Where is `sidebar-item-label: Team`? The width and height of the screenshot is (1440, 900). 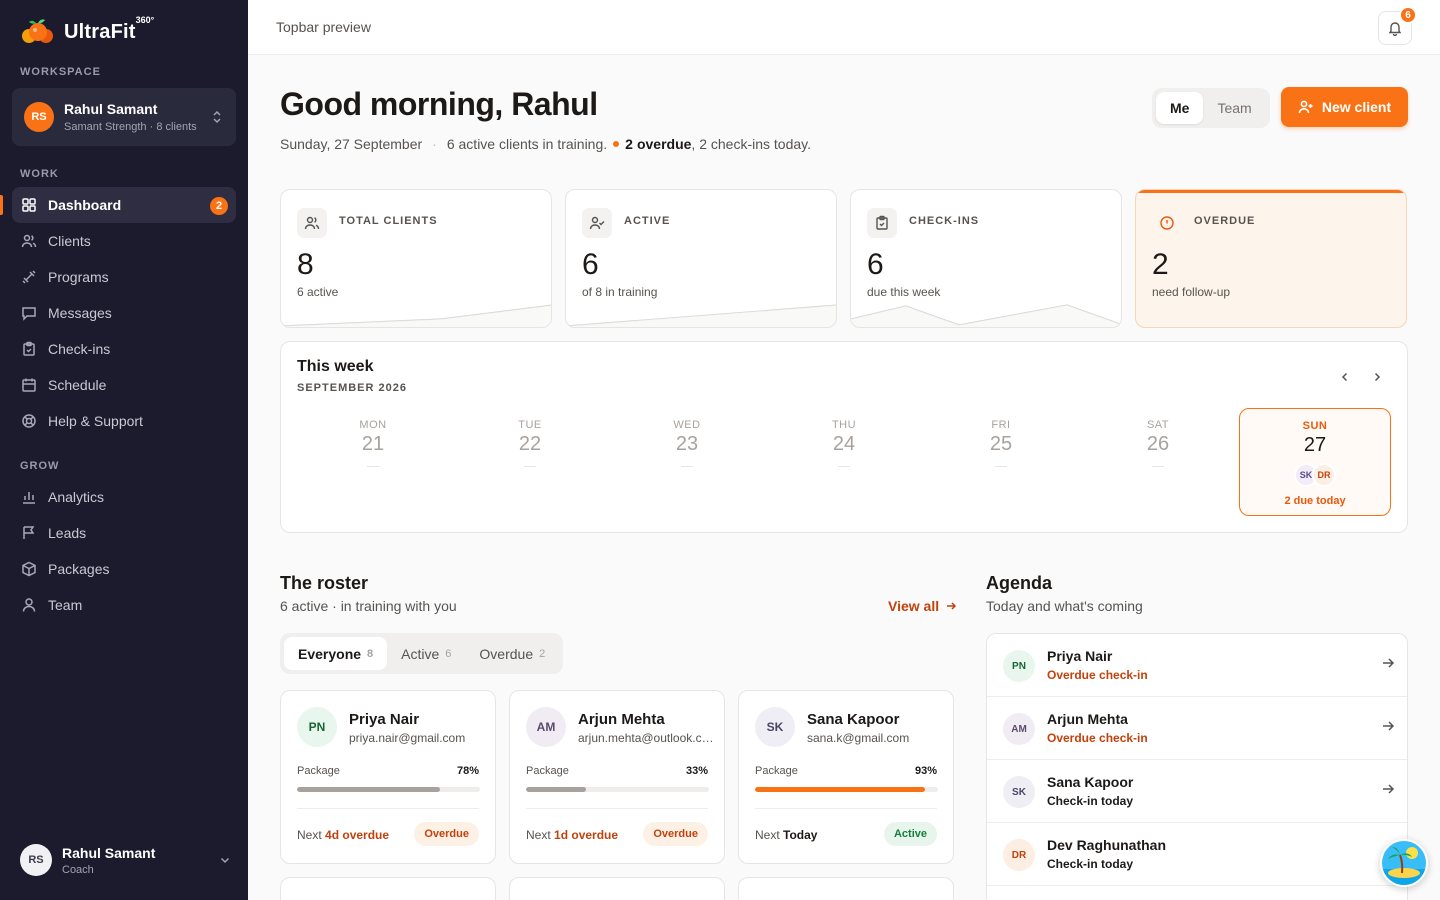 sidebar-item-label: Team is located at coordinates (65, 605).